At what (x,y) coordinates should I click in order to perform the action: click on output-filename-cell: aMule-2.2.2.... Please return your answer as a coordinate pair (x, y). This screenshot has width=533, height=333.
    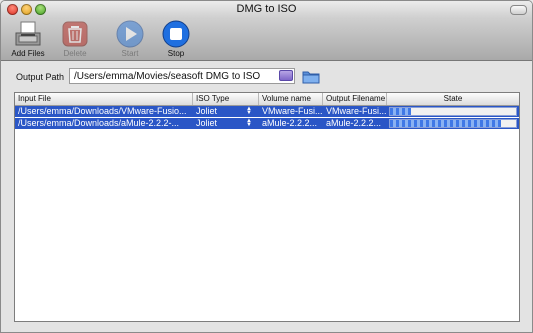
    Looking at the image, I should click on (355, 123).